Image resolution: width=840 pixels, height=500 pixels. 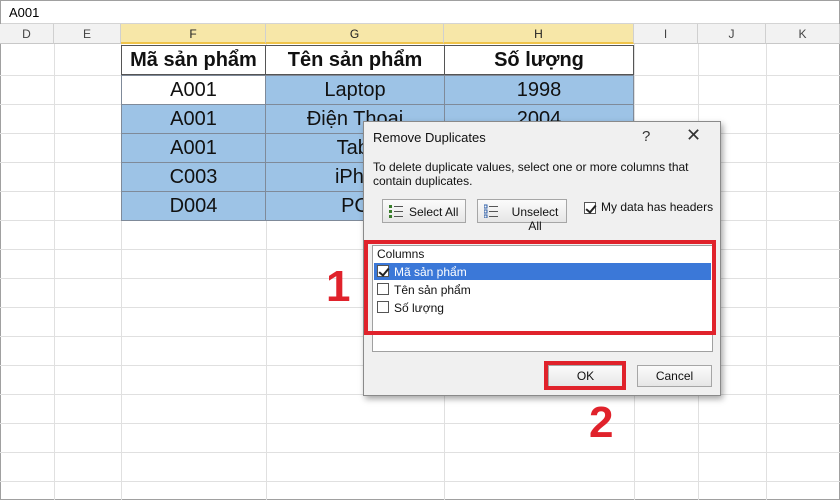 What do you see at coordinates (429, 137) in the screenshot?
I see `dialog-title: Remove Duplicates` at bounding box center [429, 137].